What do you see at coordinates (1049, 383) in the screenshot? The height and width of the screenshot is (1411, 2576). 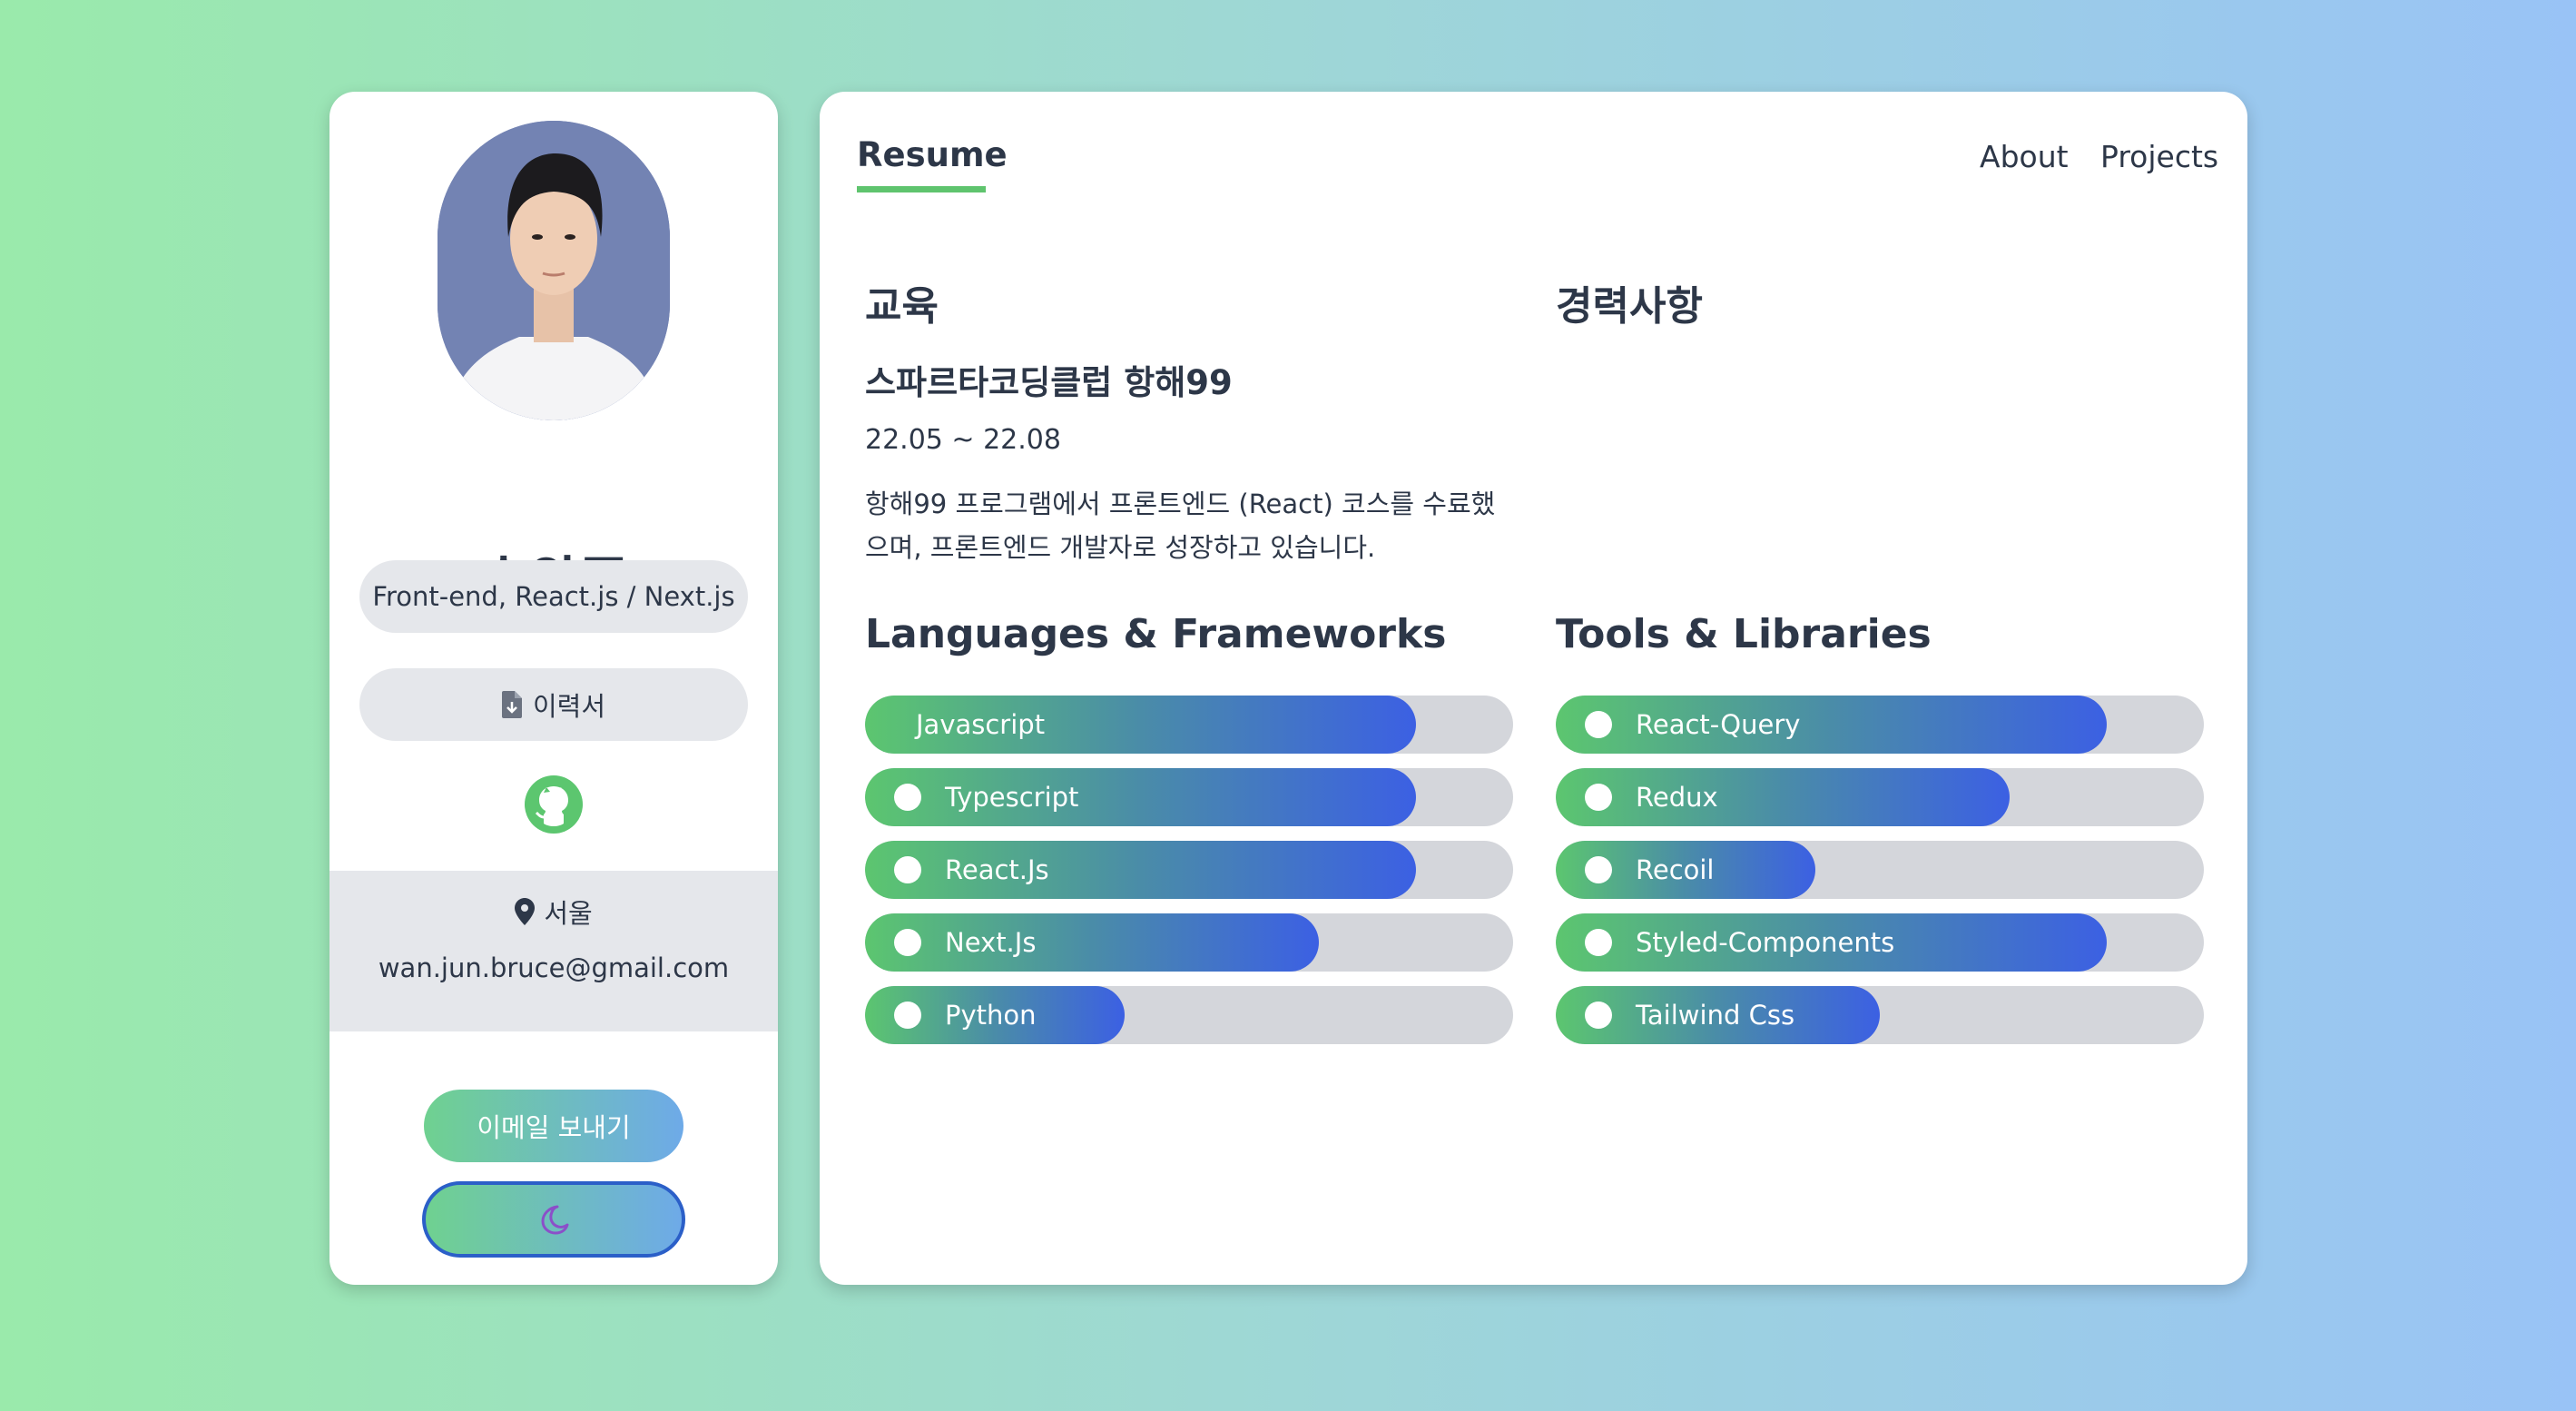 I see `school-name: 스파르타코딩클럽 항해99` at bounding box center [1049, 383].